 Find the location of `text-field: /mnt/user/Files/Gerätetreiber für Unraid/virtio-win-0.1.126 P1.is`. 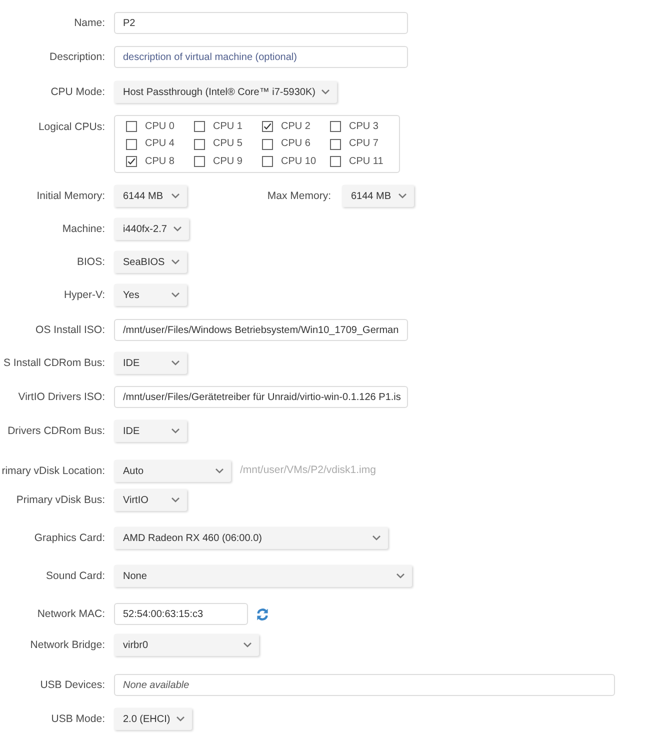

text-field: /mnt/user/Files/Gerätetreiber für Unraid/virtio-win-0.1.126 P1.is is located at coordinates (261, 397).